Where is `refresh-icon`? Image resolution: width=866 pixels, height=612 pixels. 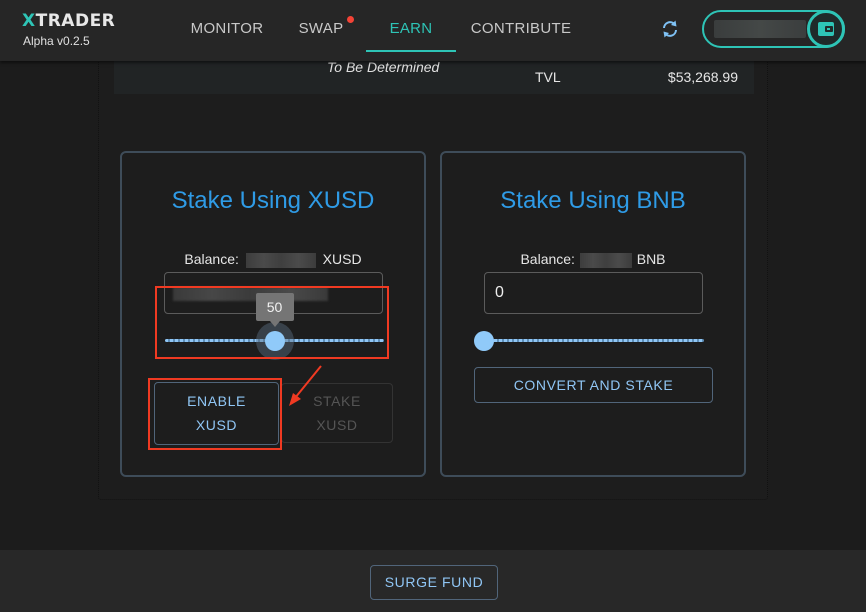
refresh-icon is located at coordinates (670, 29).